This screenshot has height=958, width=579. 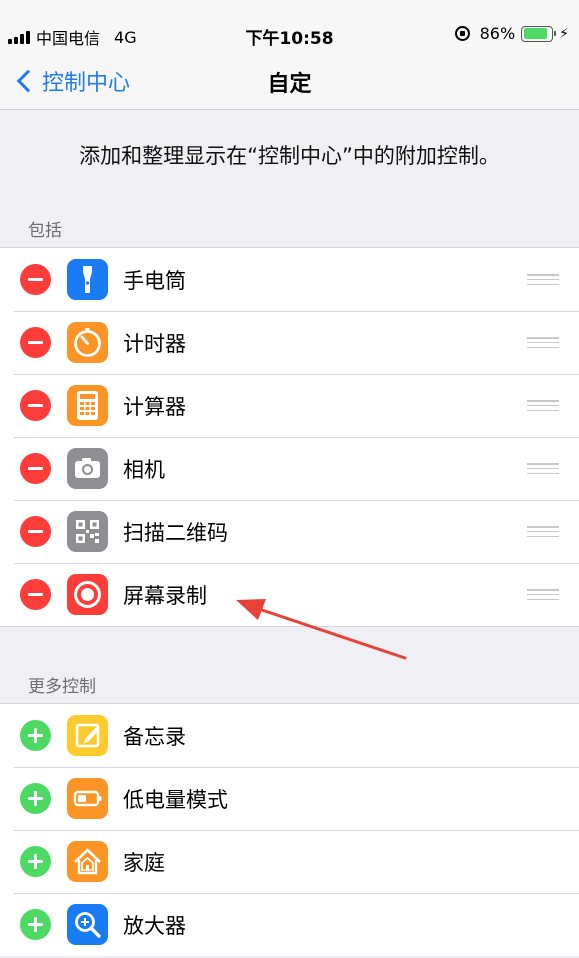 I want to click on battery-fill, so click(x=535, y=33).